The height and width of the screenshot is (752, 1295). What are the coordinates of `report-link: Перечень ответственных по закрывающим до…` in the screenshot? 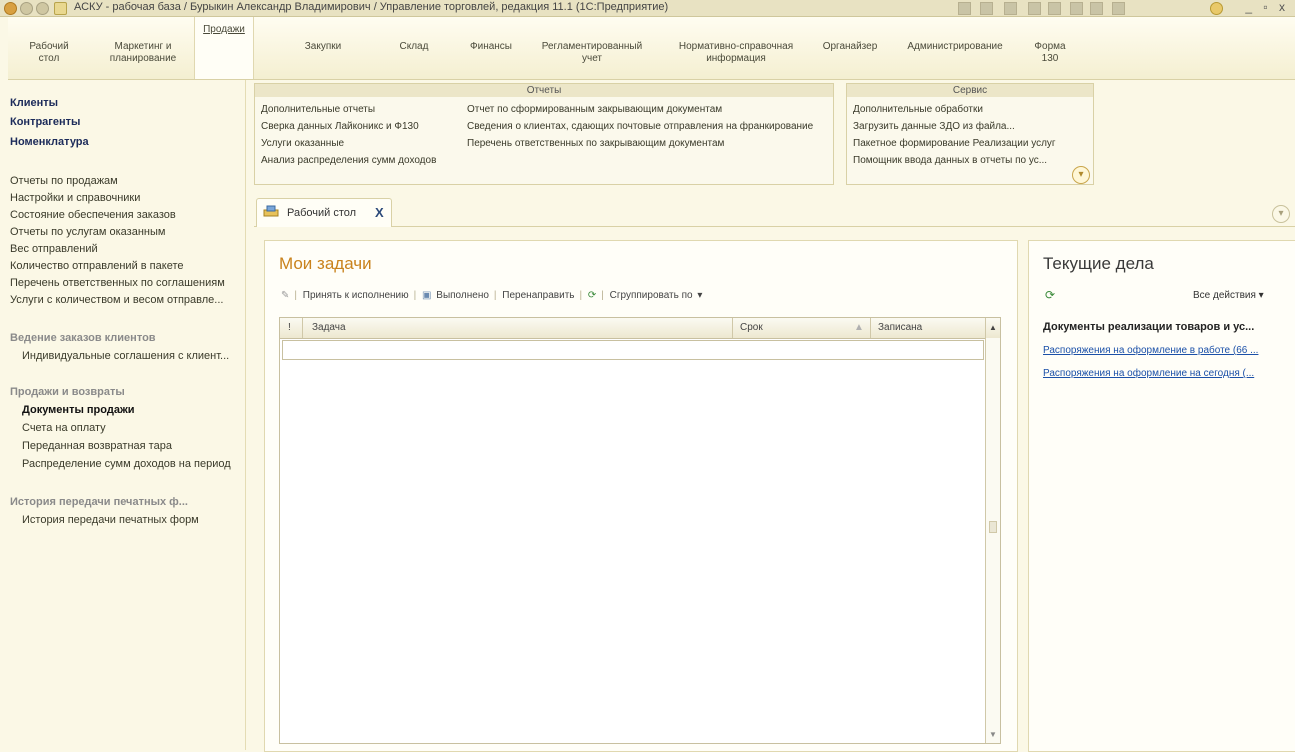 It's located at (595, 143).